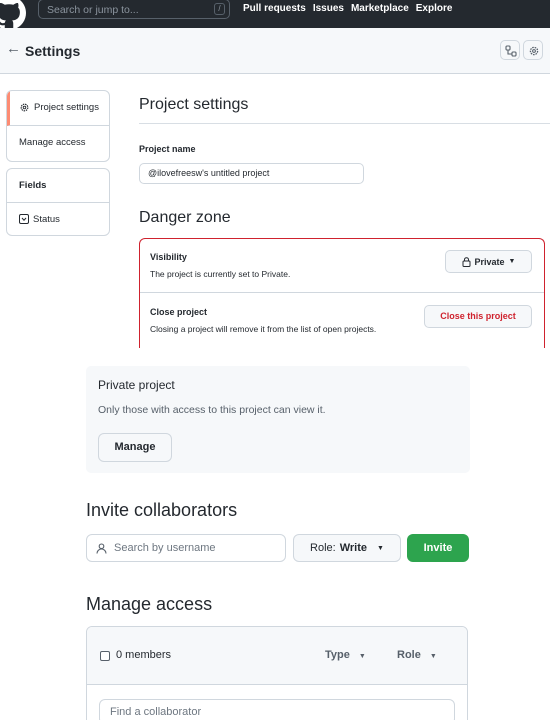 This screenshot has width=550, height=720. I want to click on sidebar-item-manage-access: Manage access, so click(58, 143).